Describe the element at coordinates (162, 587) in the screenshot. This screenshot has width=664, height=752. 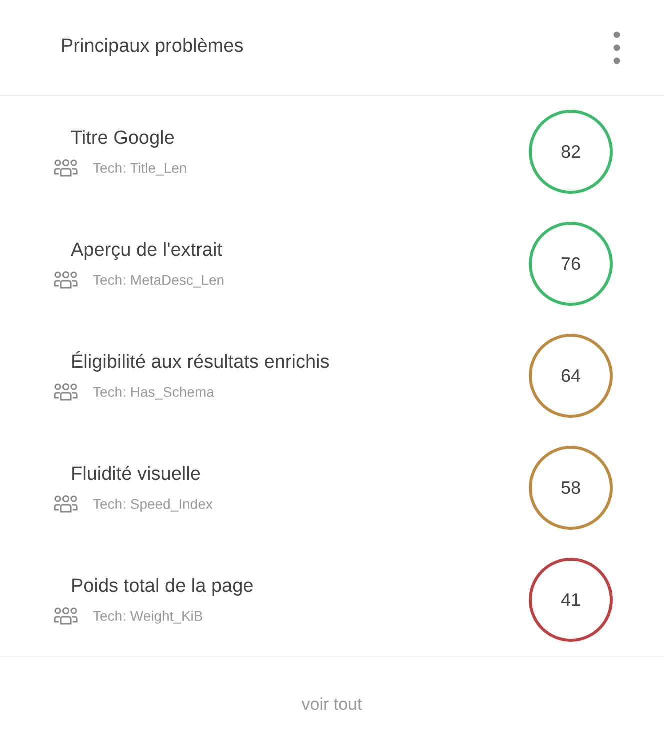
I see `issue-title: Poids total de la page` at that location.